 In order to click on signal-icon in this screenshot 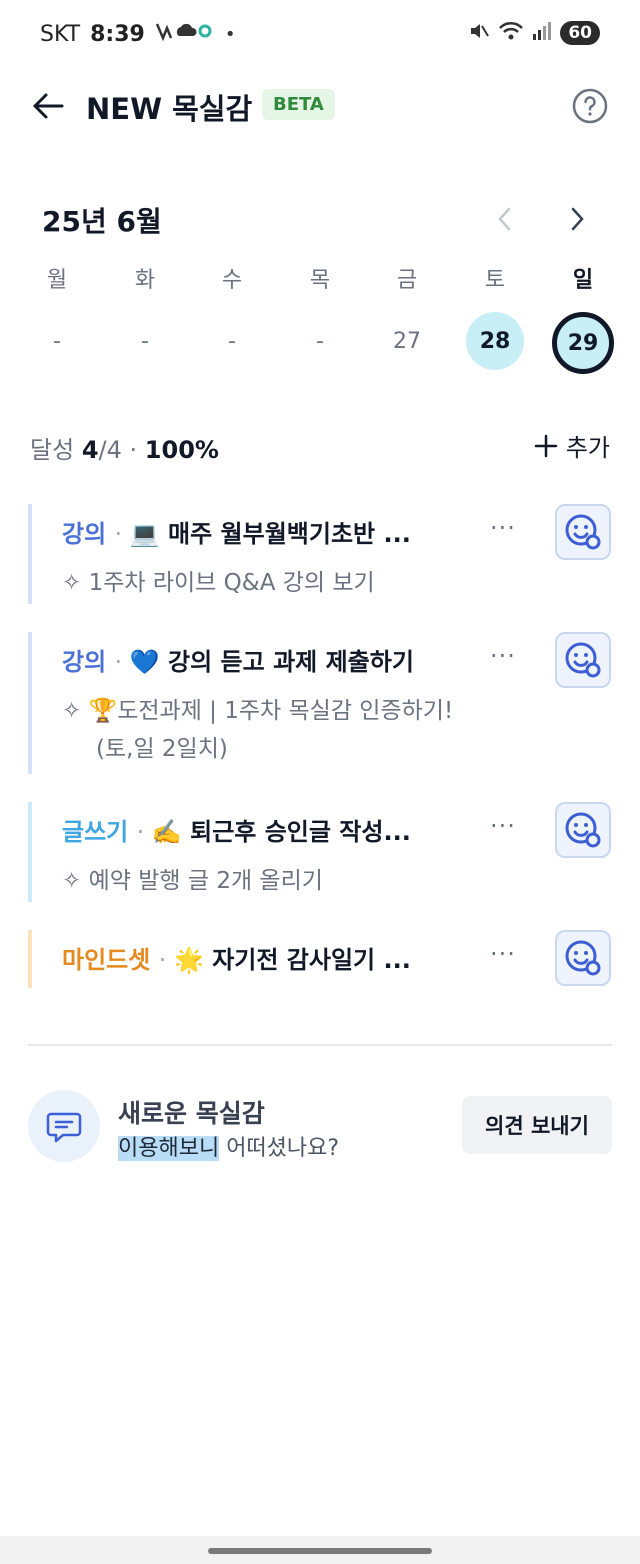, I will do `click(542, 33)`.